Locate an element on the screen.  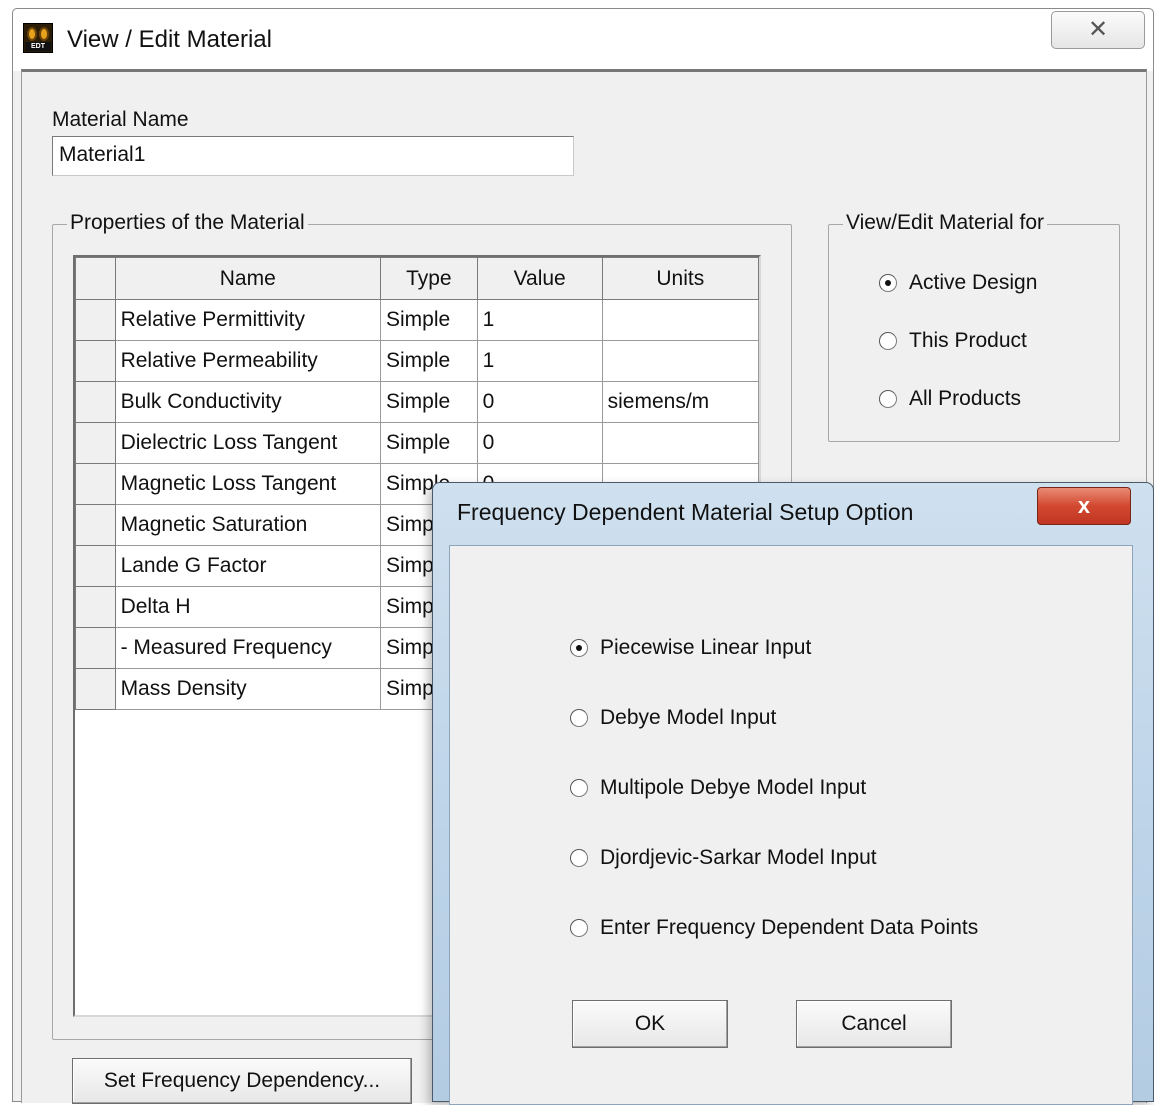
option-multipole-debye: Multipole Debye Model Input is located at coordinates (718, 788).